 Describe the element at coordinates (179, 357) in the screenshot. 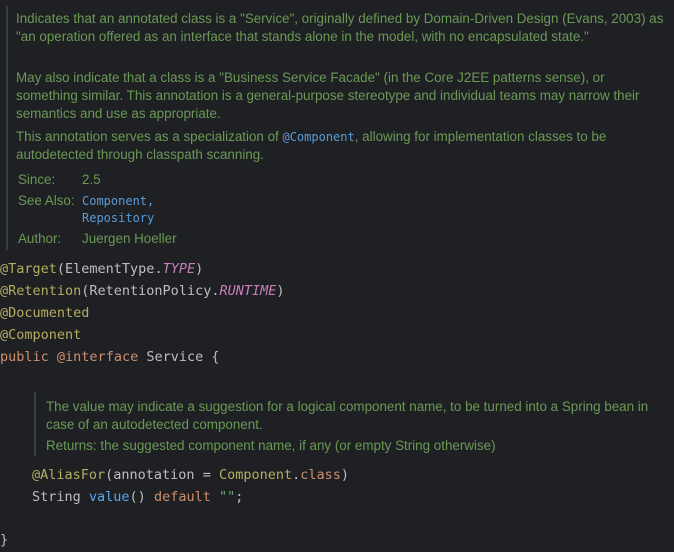

I see `service-name: Service {` at that location.